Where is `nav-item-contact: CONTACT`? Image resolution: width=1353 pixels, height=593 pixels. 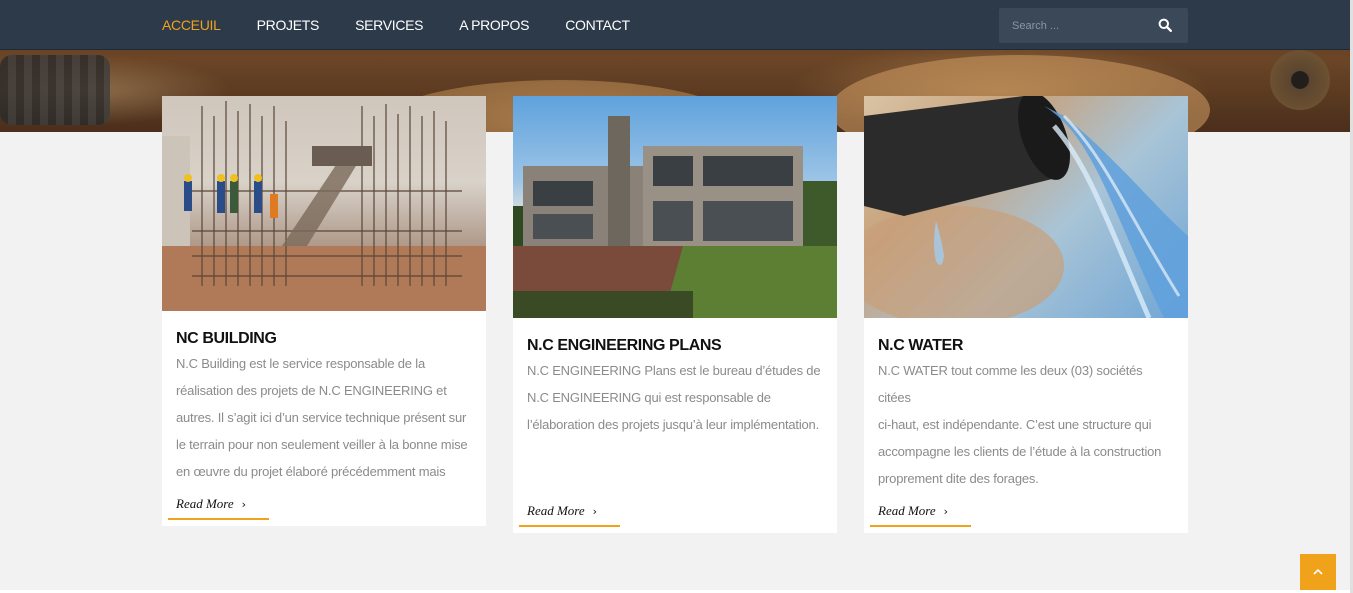
nav-item-contact: CONTACT is located at coordinates (597, 25).